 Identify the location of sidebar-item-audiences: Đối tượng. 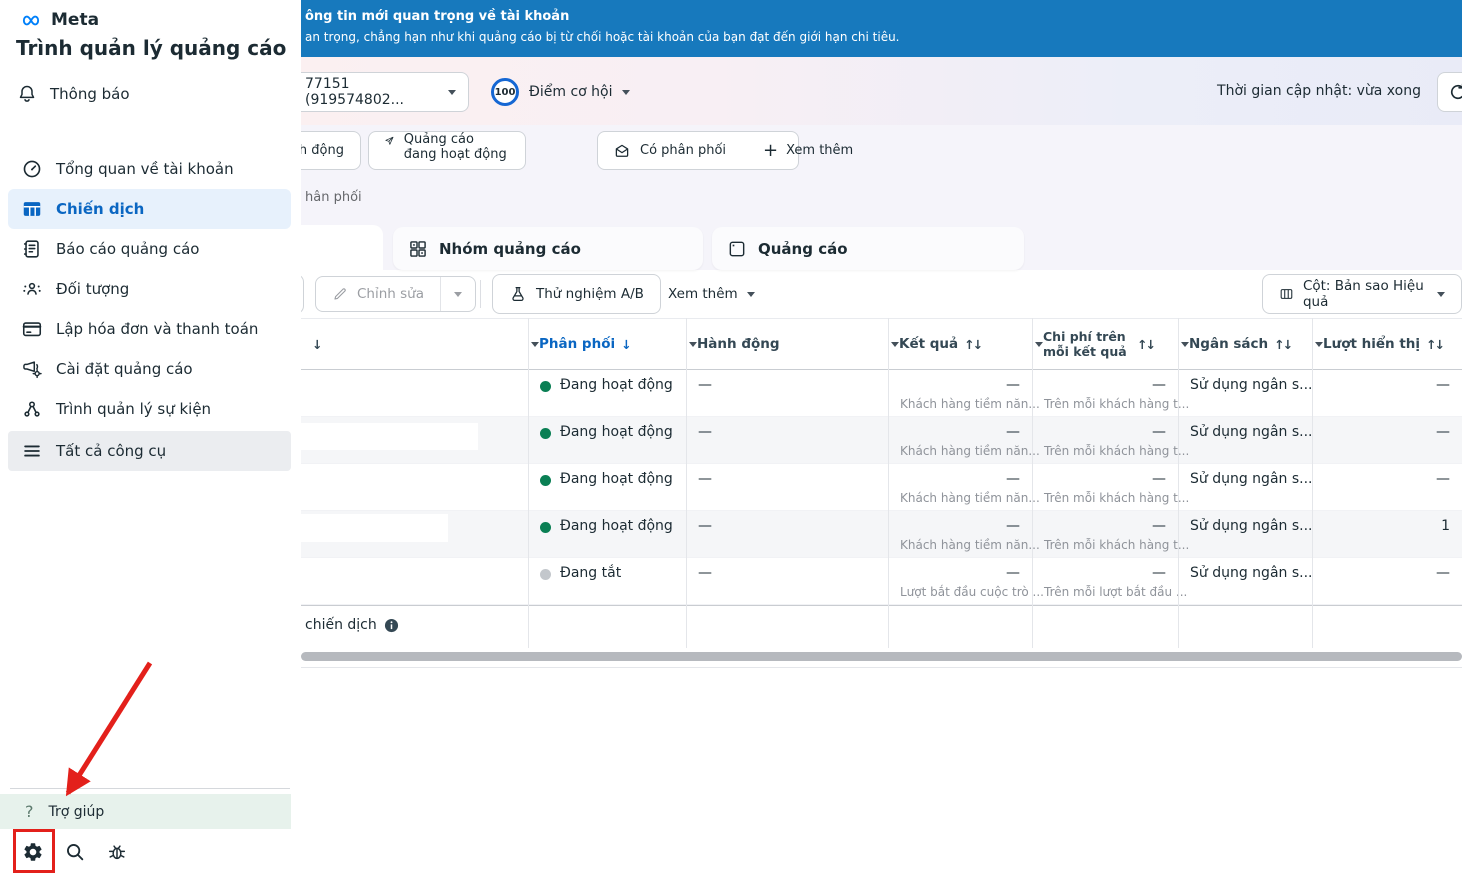
(149, 289).